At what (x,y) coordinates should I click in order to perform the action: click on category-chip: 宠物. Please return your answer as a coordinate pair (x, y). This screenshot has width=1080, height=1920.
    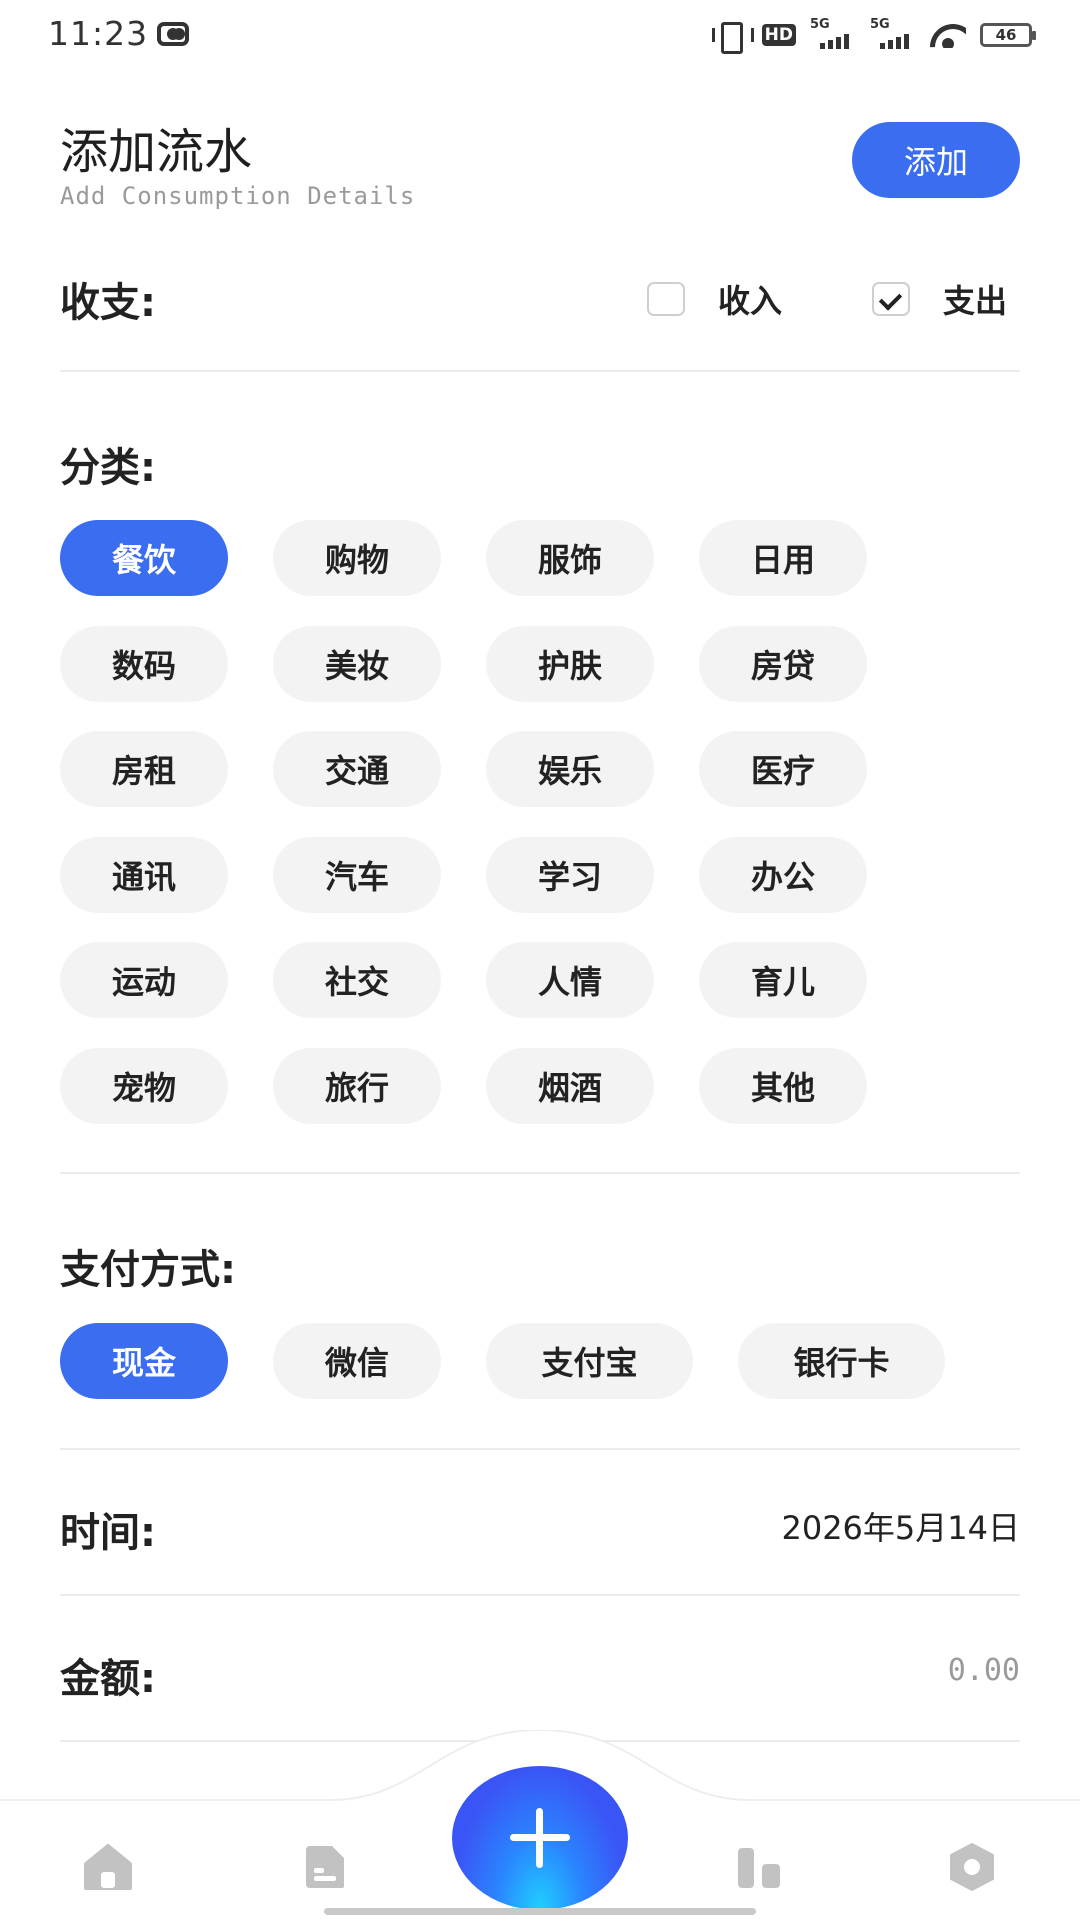
    Looking at the image, I should click on (144, 1086).